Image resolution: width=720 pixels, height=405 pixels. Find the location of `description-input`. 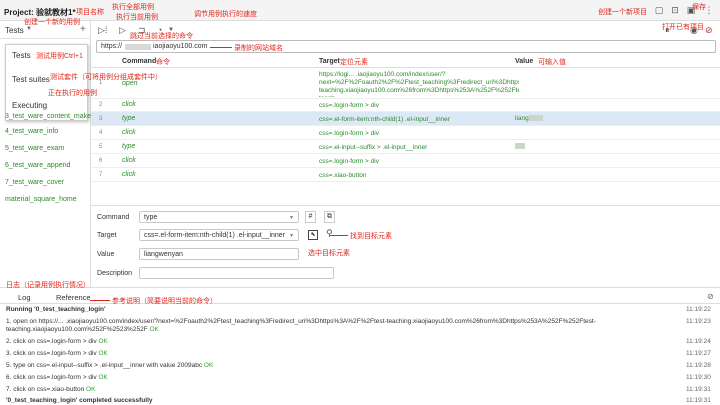

description-input is located at coordinates (236, 273).